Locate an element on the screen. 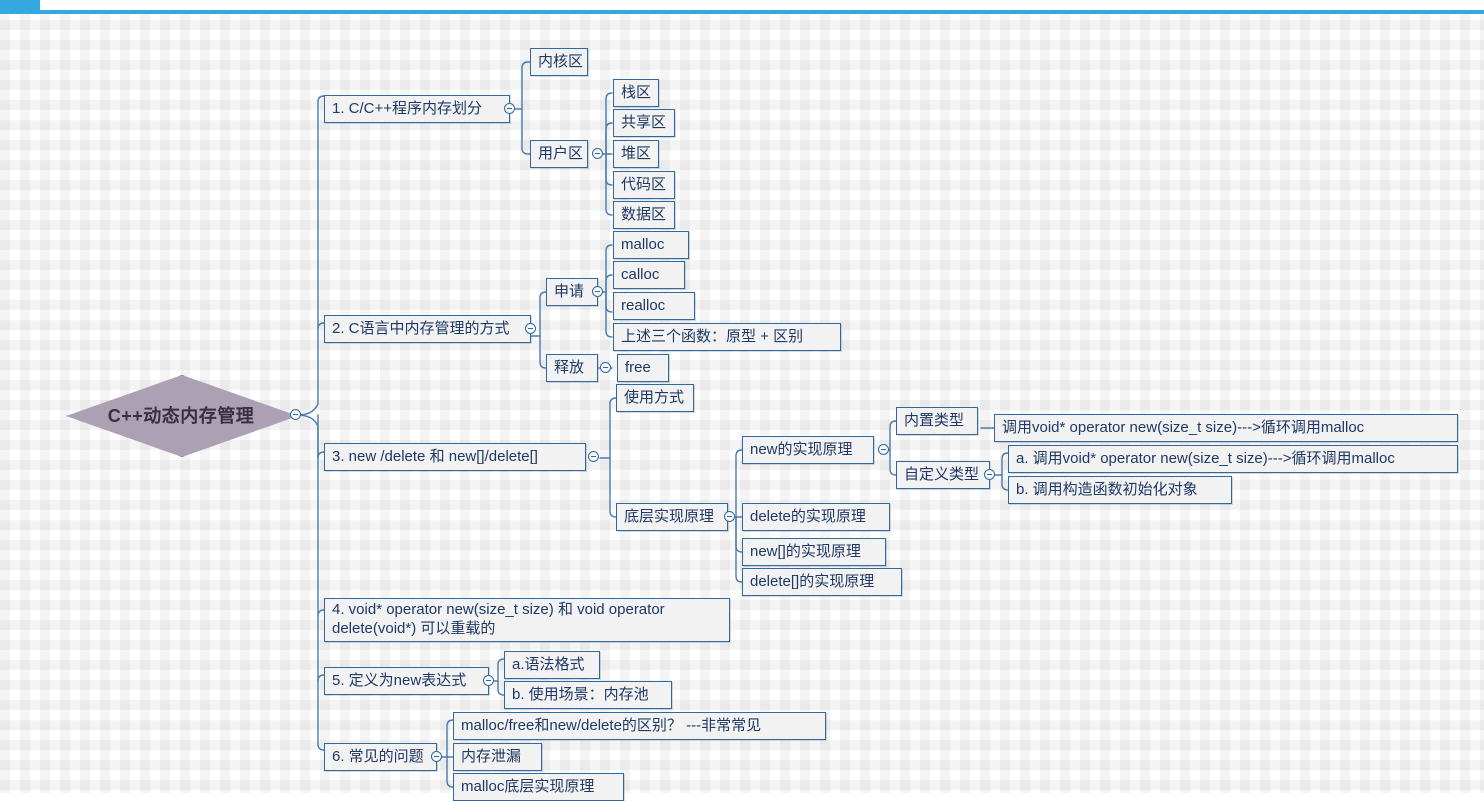  node-new-array-principle: new[]的实现原理 is located at coordinates (814, 552).